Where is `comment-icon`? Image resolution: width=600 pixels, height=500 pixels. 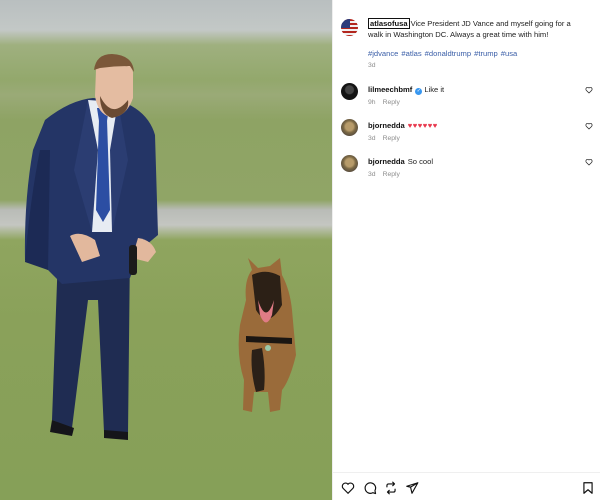 comment-icon is located at coordinates (370, 488).